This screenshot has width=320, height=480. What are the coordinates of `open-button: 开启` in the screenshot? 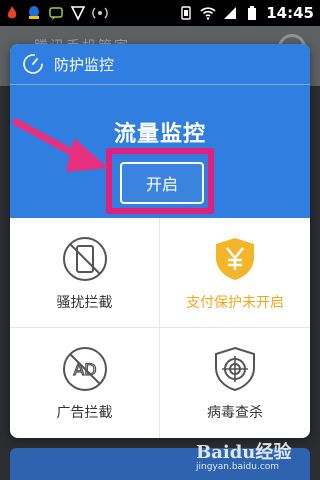 It's located at (162, 183).